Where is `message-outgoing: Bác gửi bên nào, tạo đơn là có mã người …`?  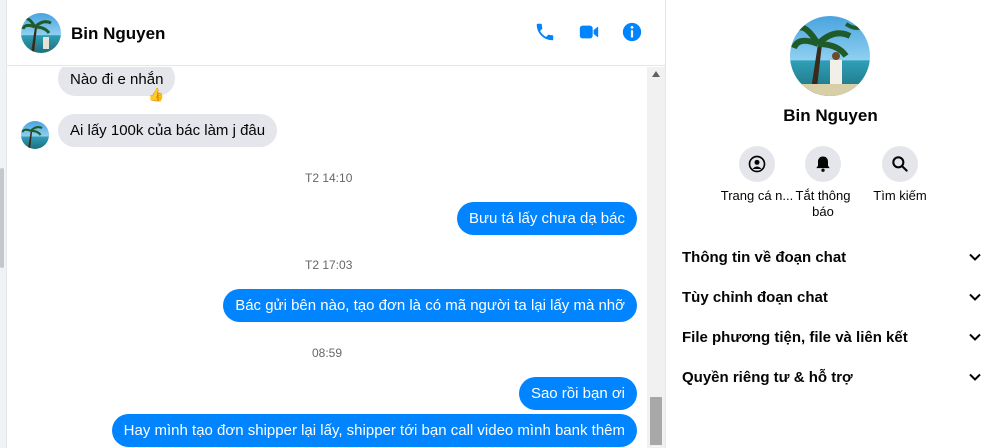 message-outgoing: Bác gửi bên nào, tạo đơn là có mã người … is located at coordinates (430, 305).